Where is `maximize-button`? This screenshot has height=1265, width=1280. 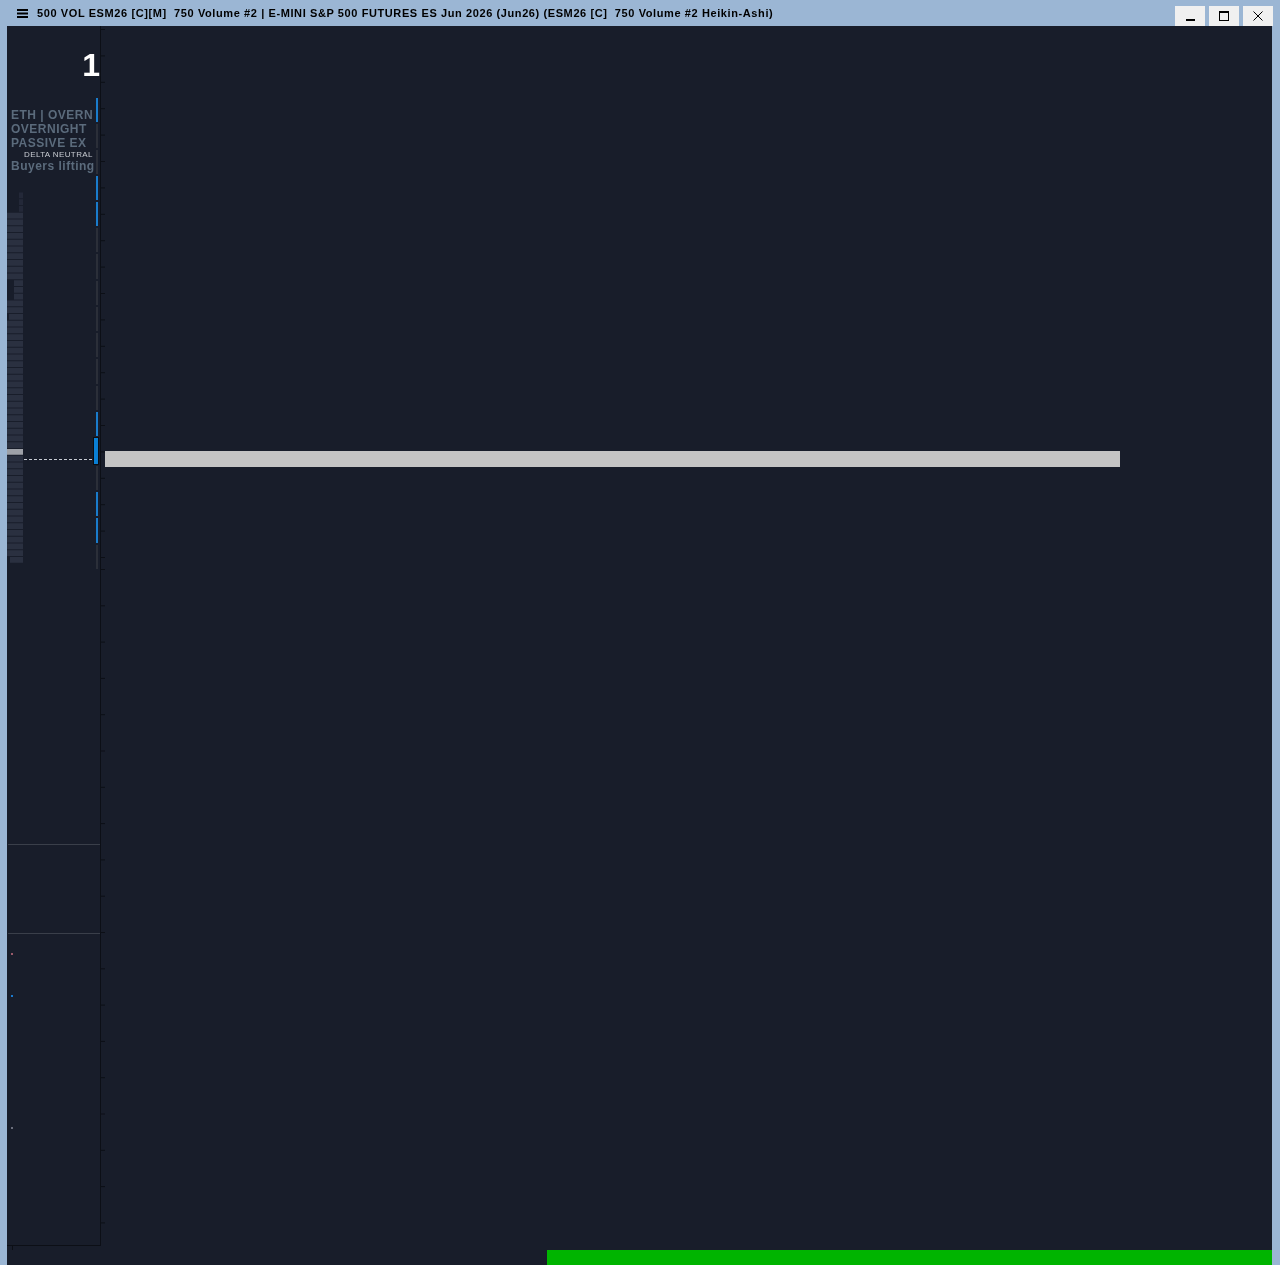
maximize-button is located at coordinates (1224, 16).